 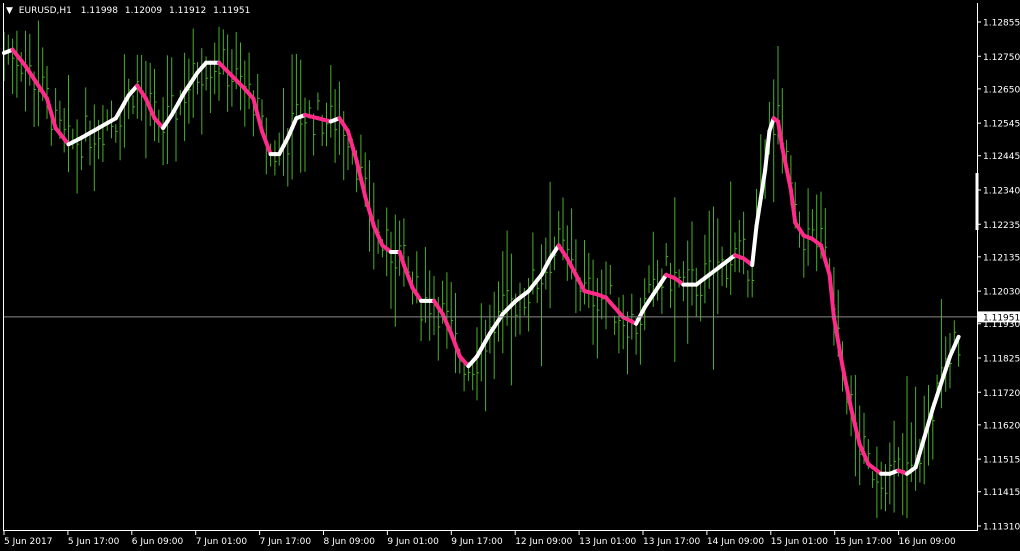 I want to click on current-price-label: 1.11951, so click(x=999, y=317).